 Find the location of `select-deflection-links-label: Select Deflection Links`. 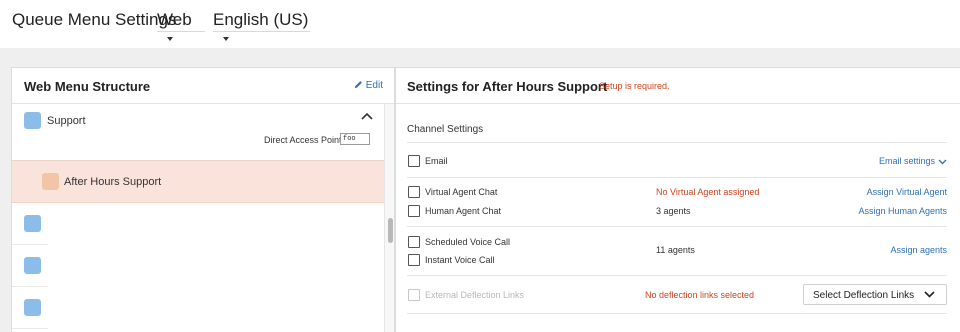

select-deflection-links-label: Select Deflection Links is located at coordinates (864, 295).